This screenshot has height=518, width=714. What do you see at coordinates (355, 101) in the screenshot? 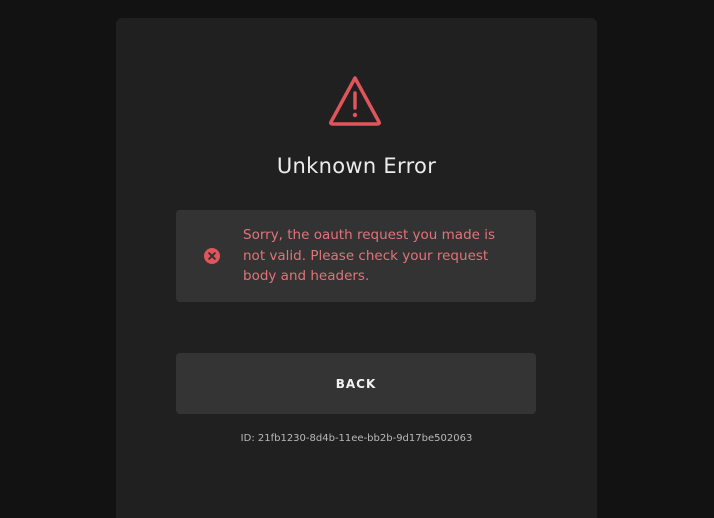
I see `warning-triangle-icon` at bounding box center [355, 101].